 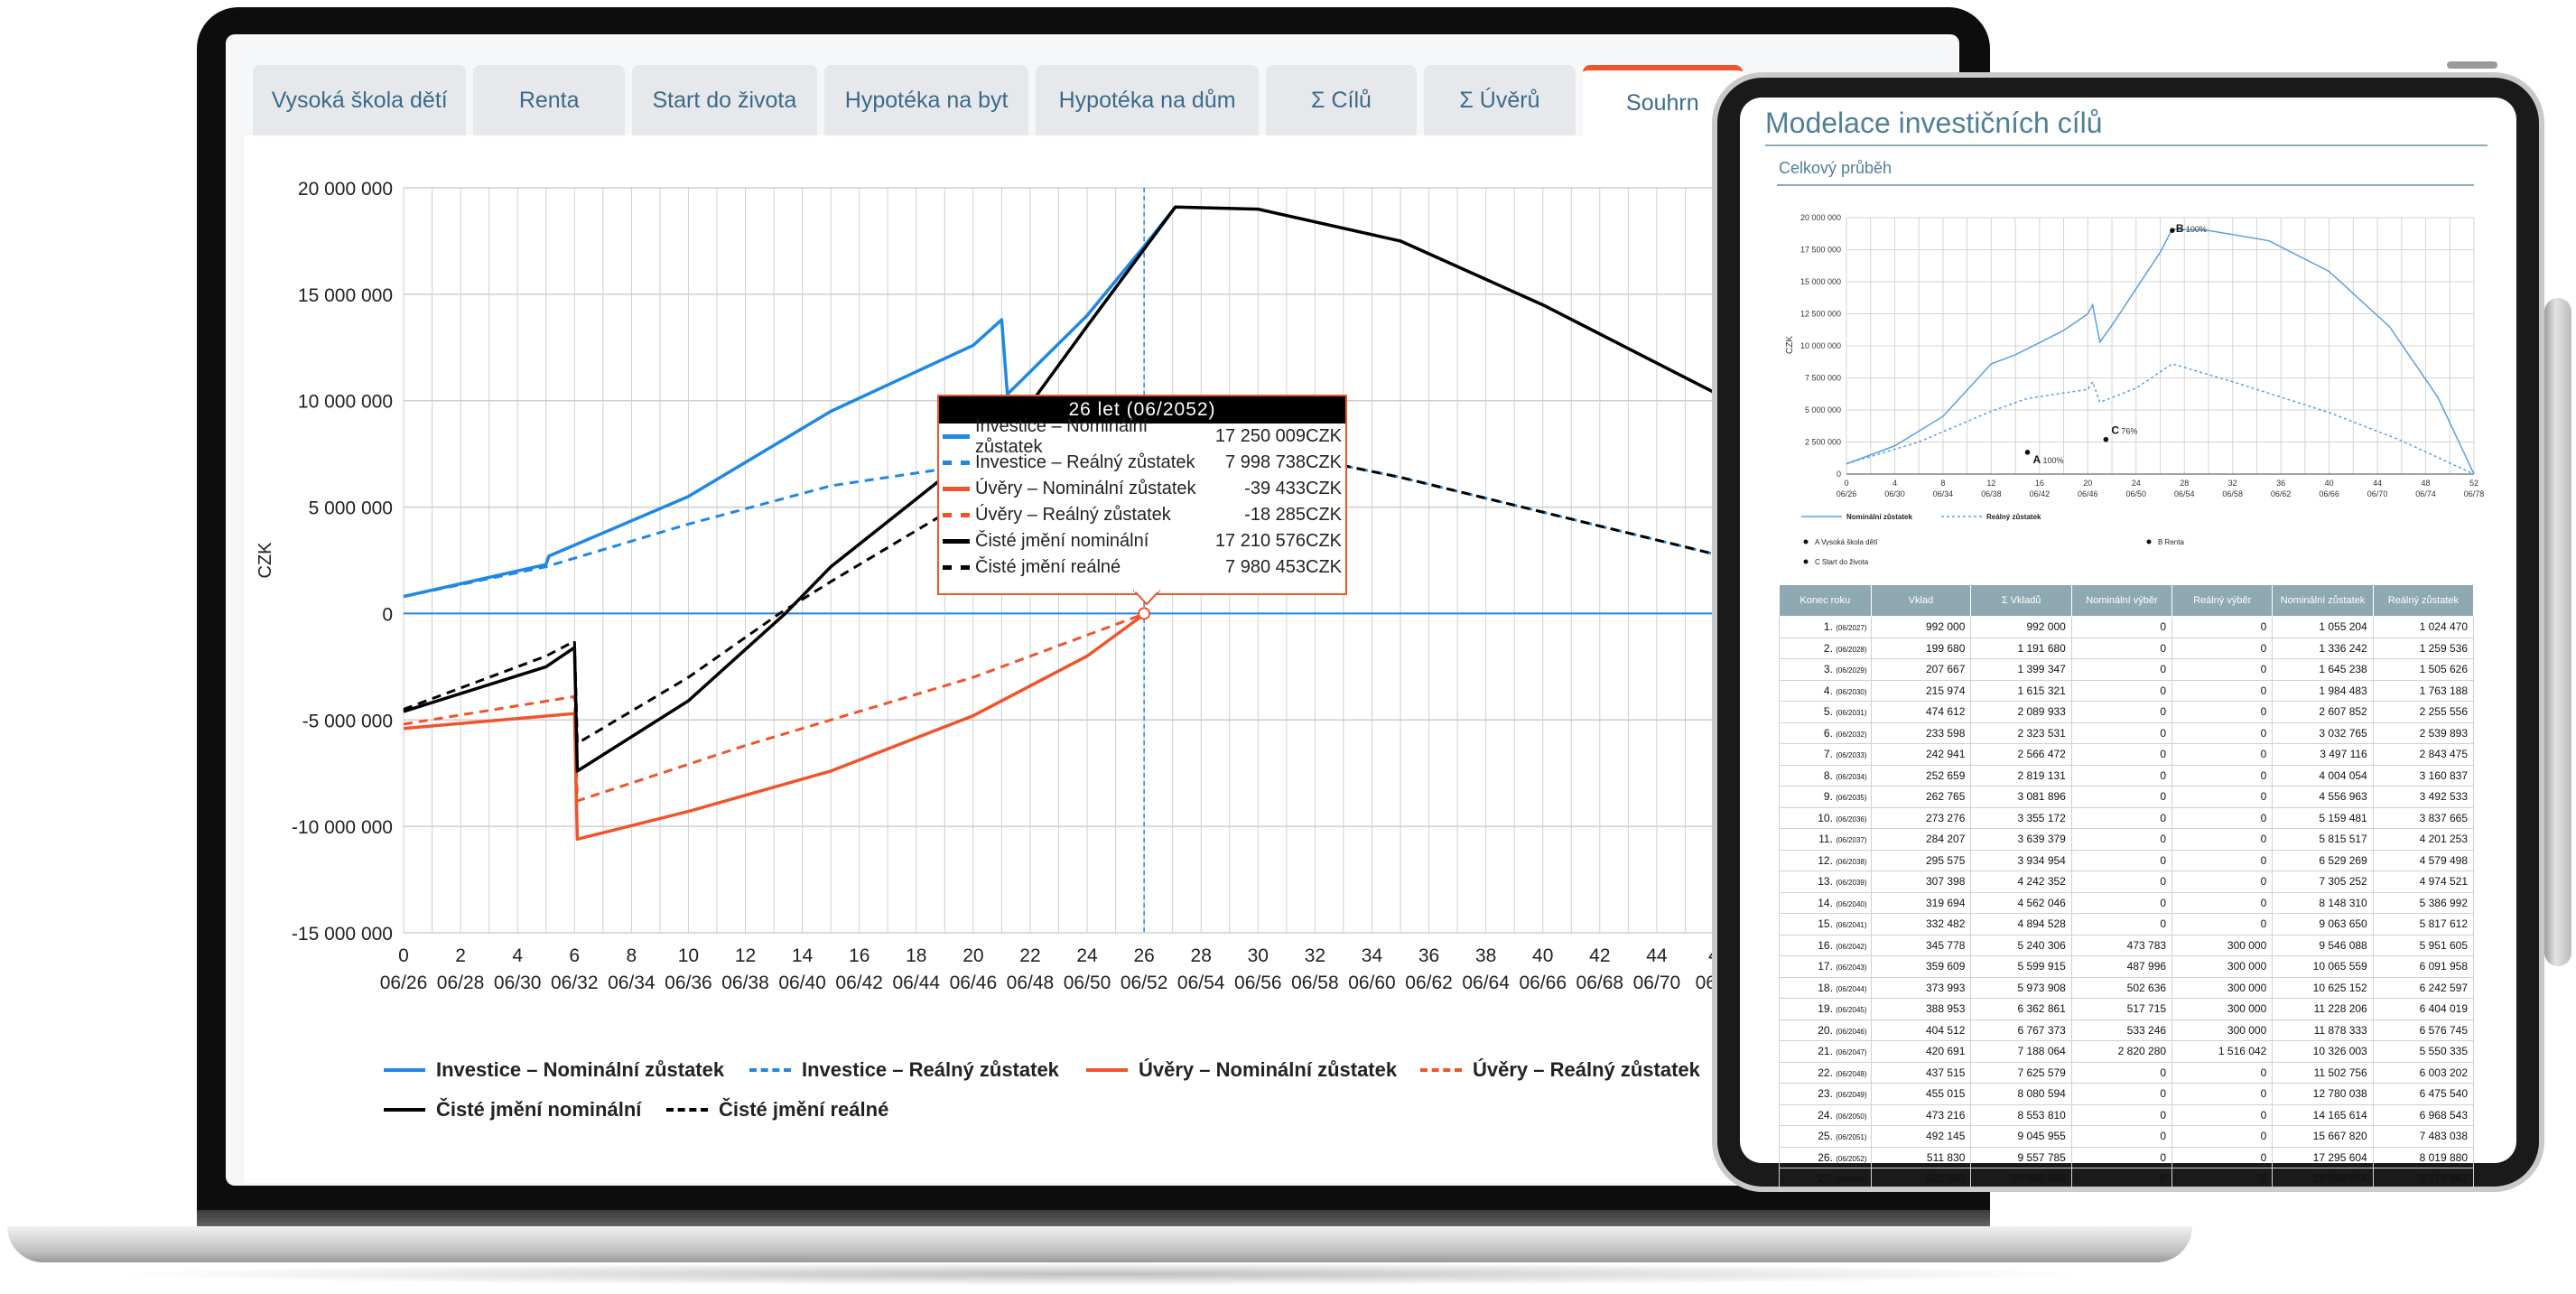 I want to click on table-cell: 3 837 665, so click(x=2423, y=817).